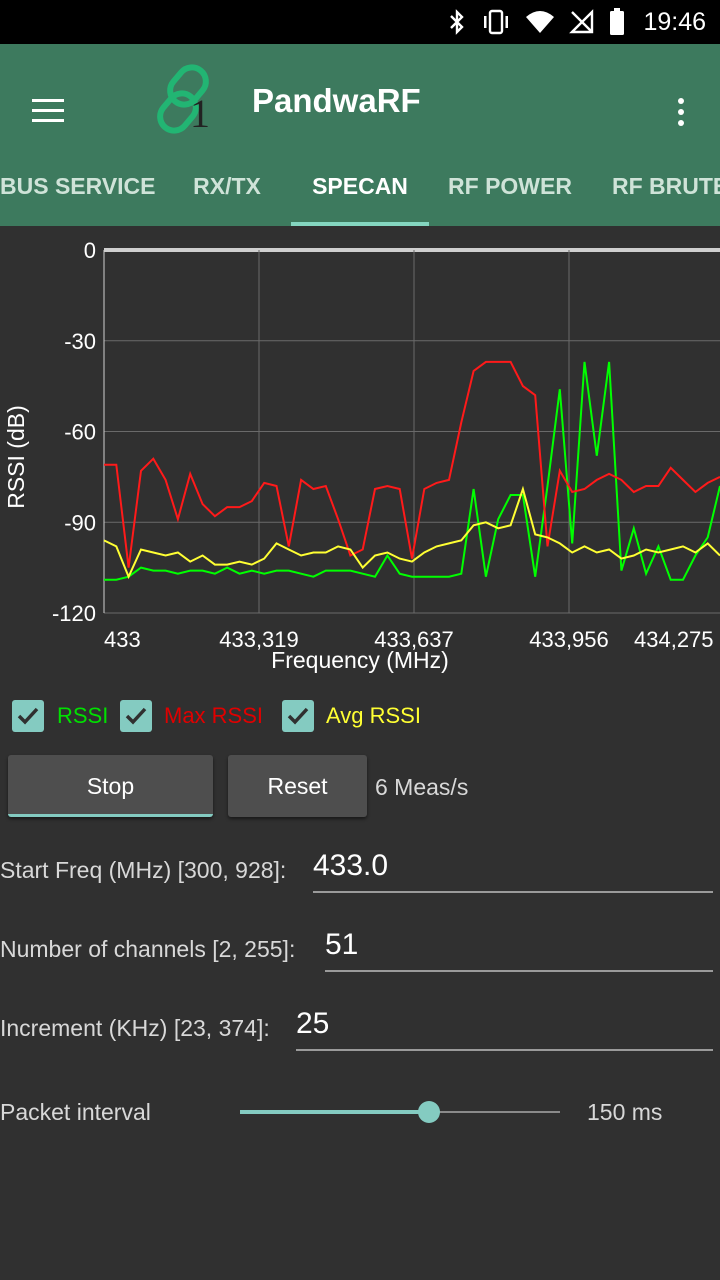 Image resolution: width=720 pixels, height=1280 pixels. I want to click on stop-button: Stop, so click(110, 786).